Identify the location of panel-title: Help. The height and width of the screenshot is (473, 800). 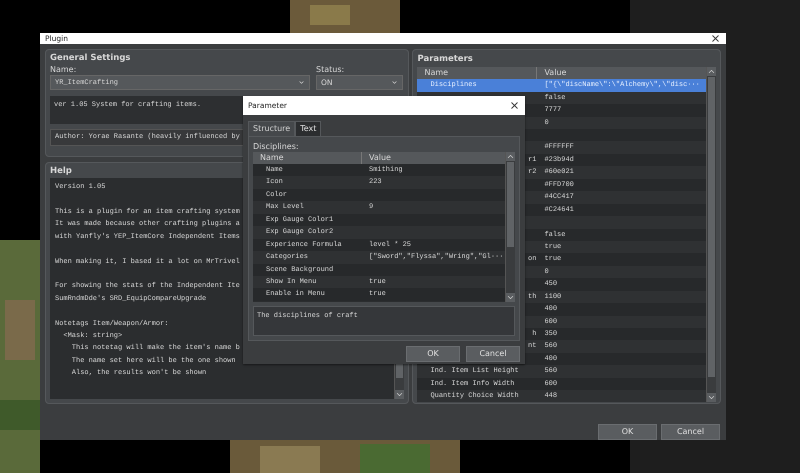
(61, 171).